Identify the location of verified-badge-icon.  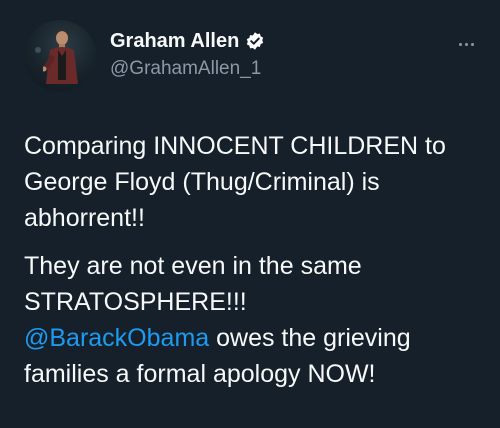
(255, 41).